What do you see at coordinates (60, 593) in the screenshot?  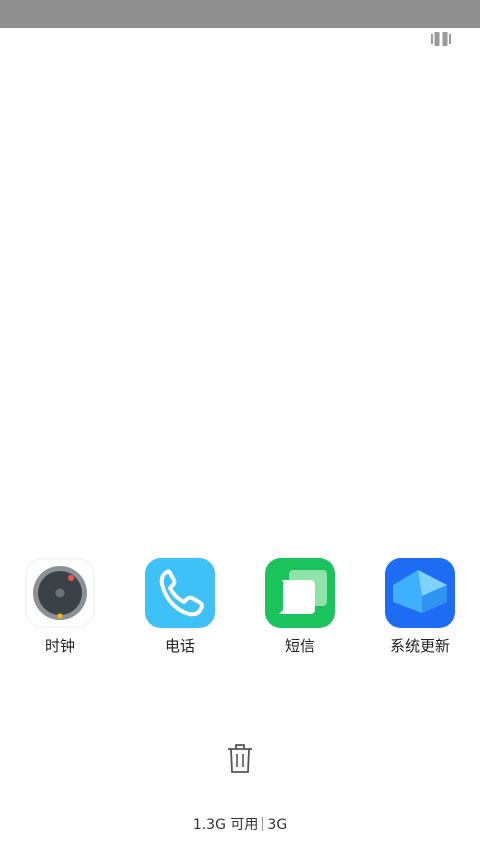 I see `clock-icon` at bounding box center [60, 593].